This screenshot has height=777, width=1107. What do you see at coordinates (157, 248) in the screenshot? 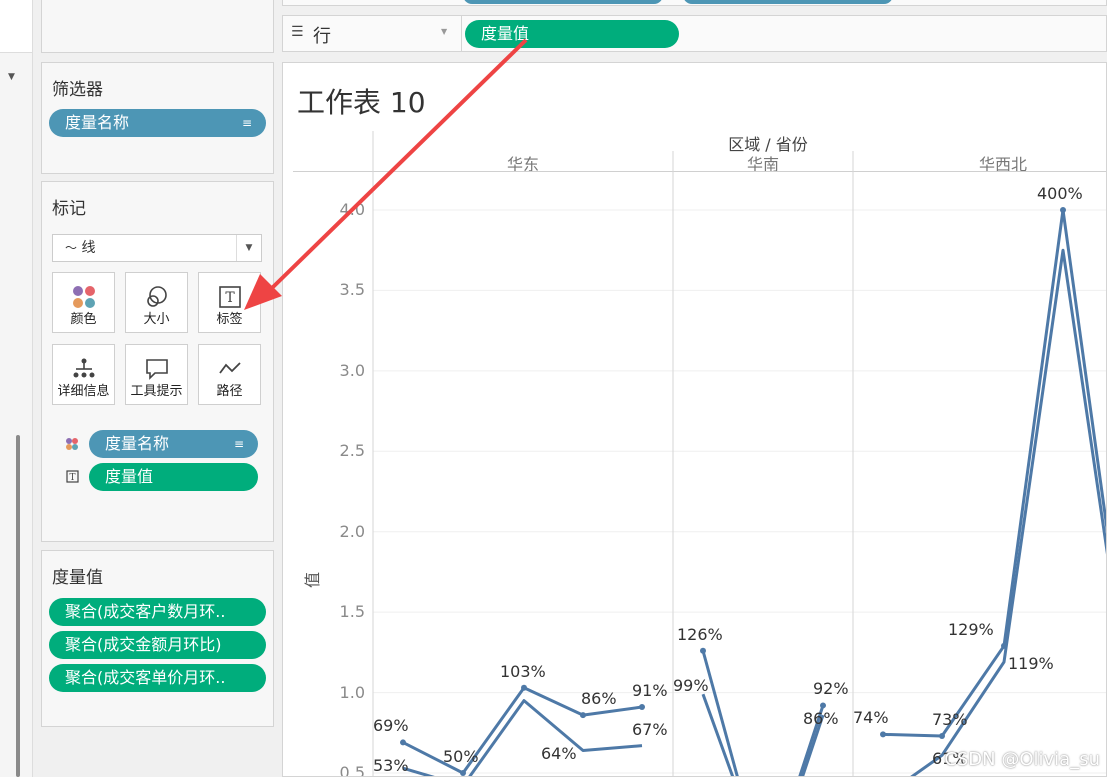
I see `mark-type-dropdown: 〜 线 ▼` at bounding box center [157, 248].